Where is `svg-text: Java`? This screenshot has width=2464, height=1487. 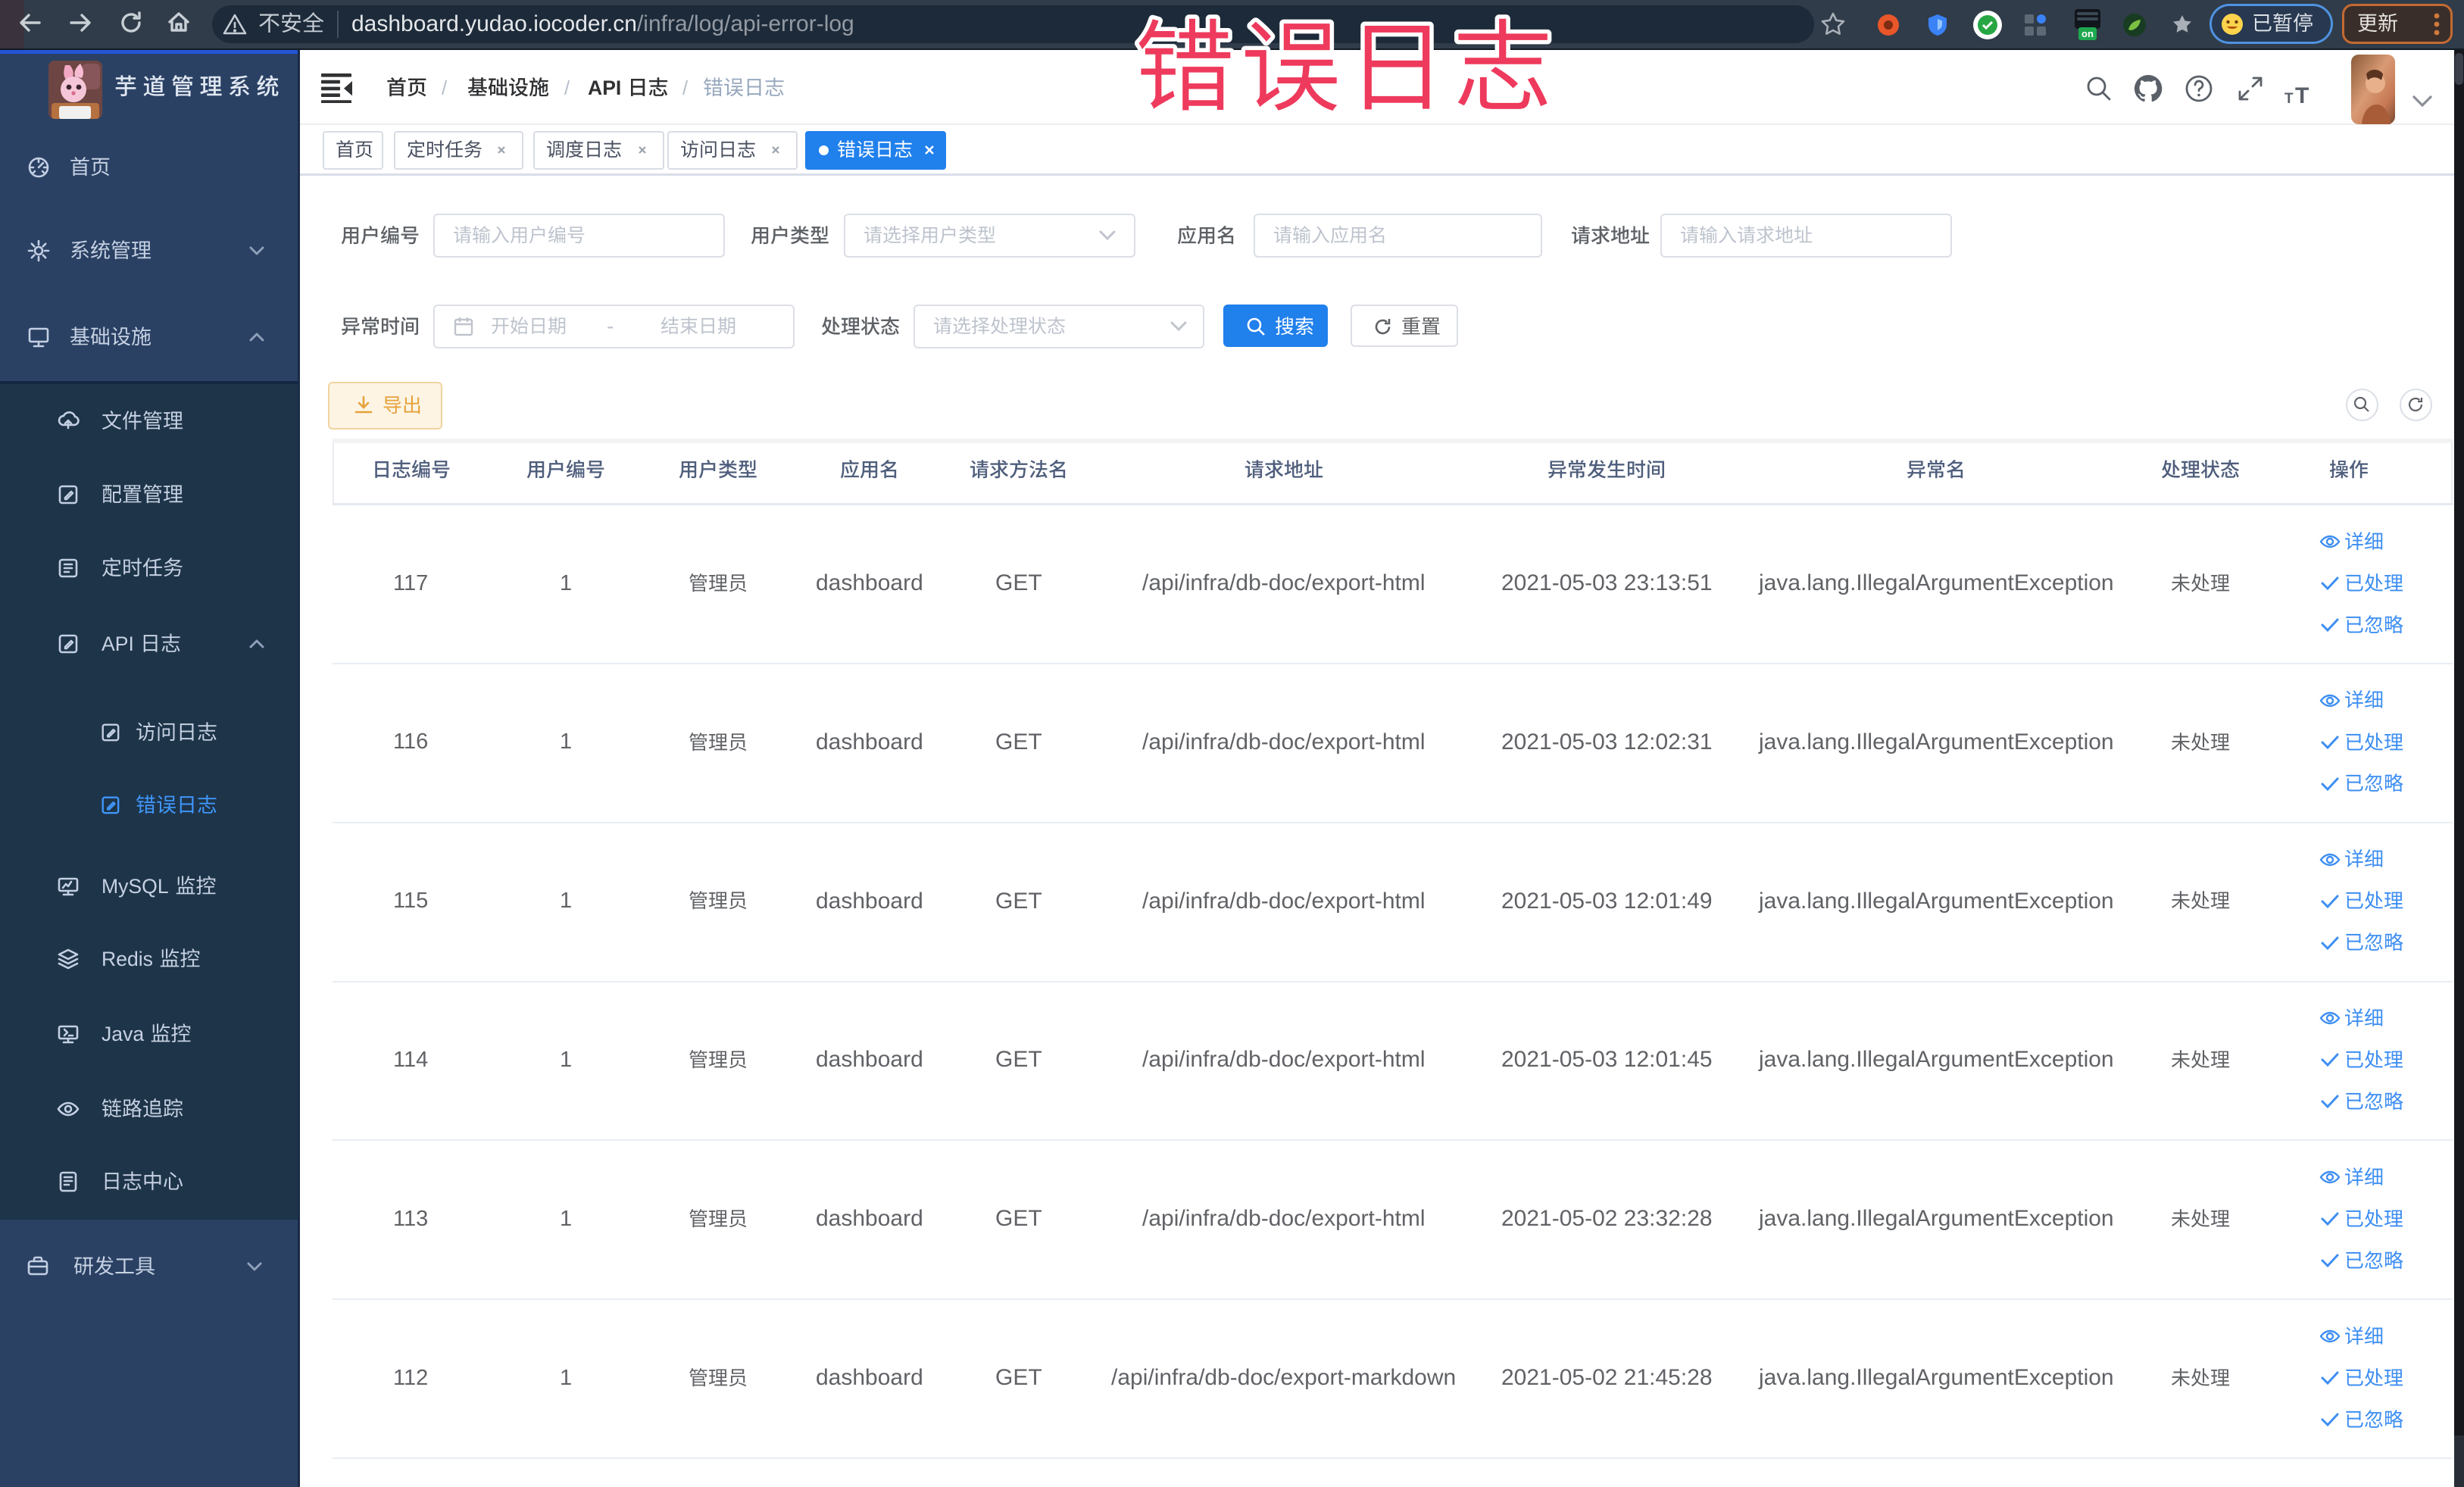
svg-text: Java is located at coordinates (122, 1034).